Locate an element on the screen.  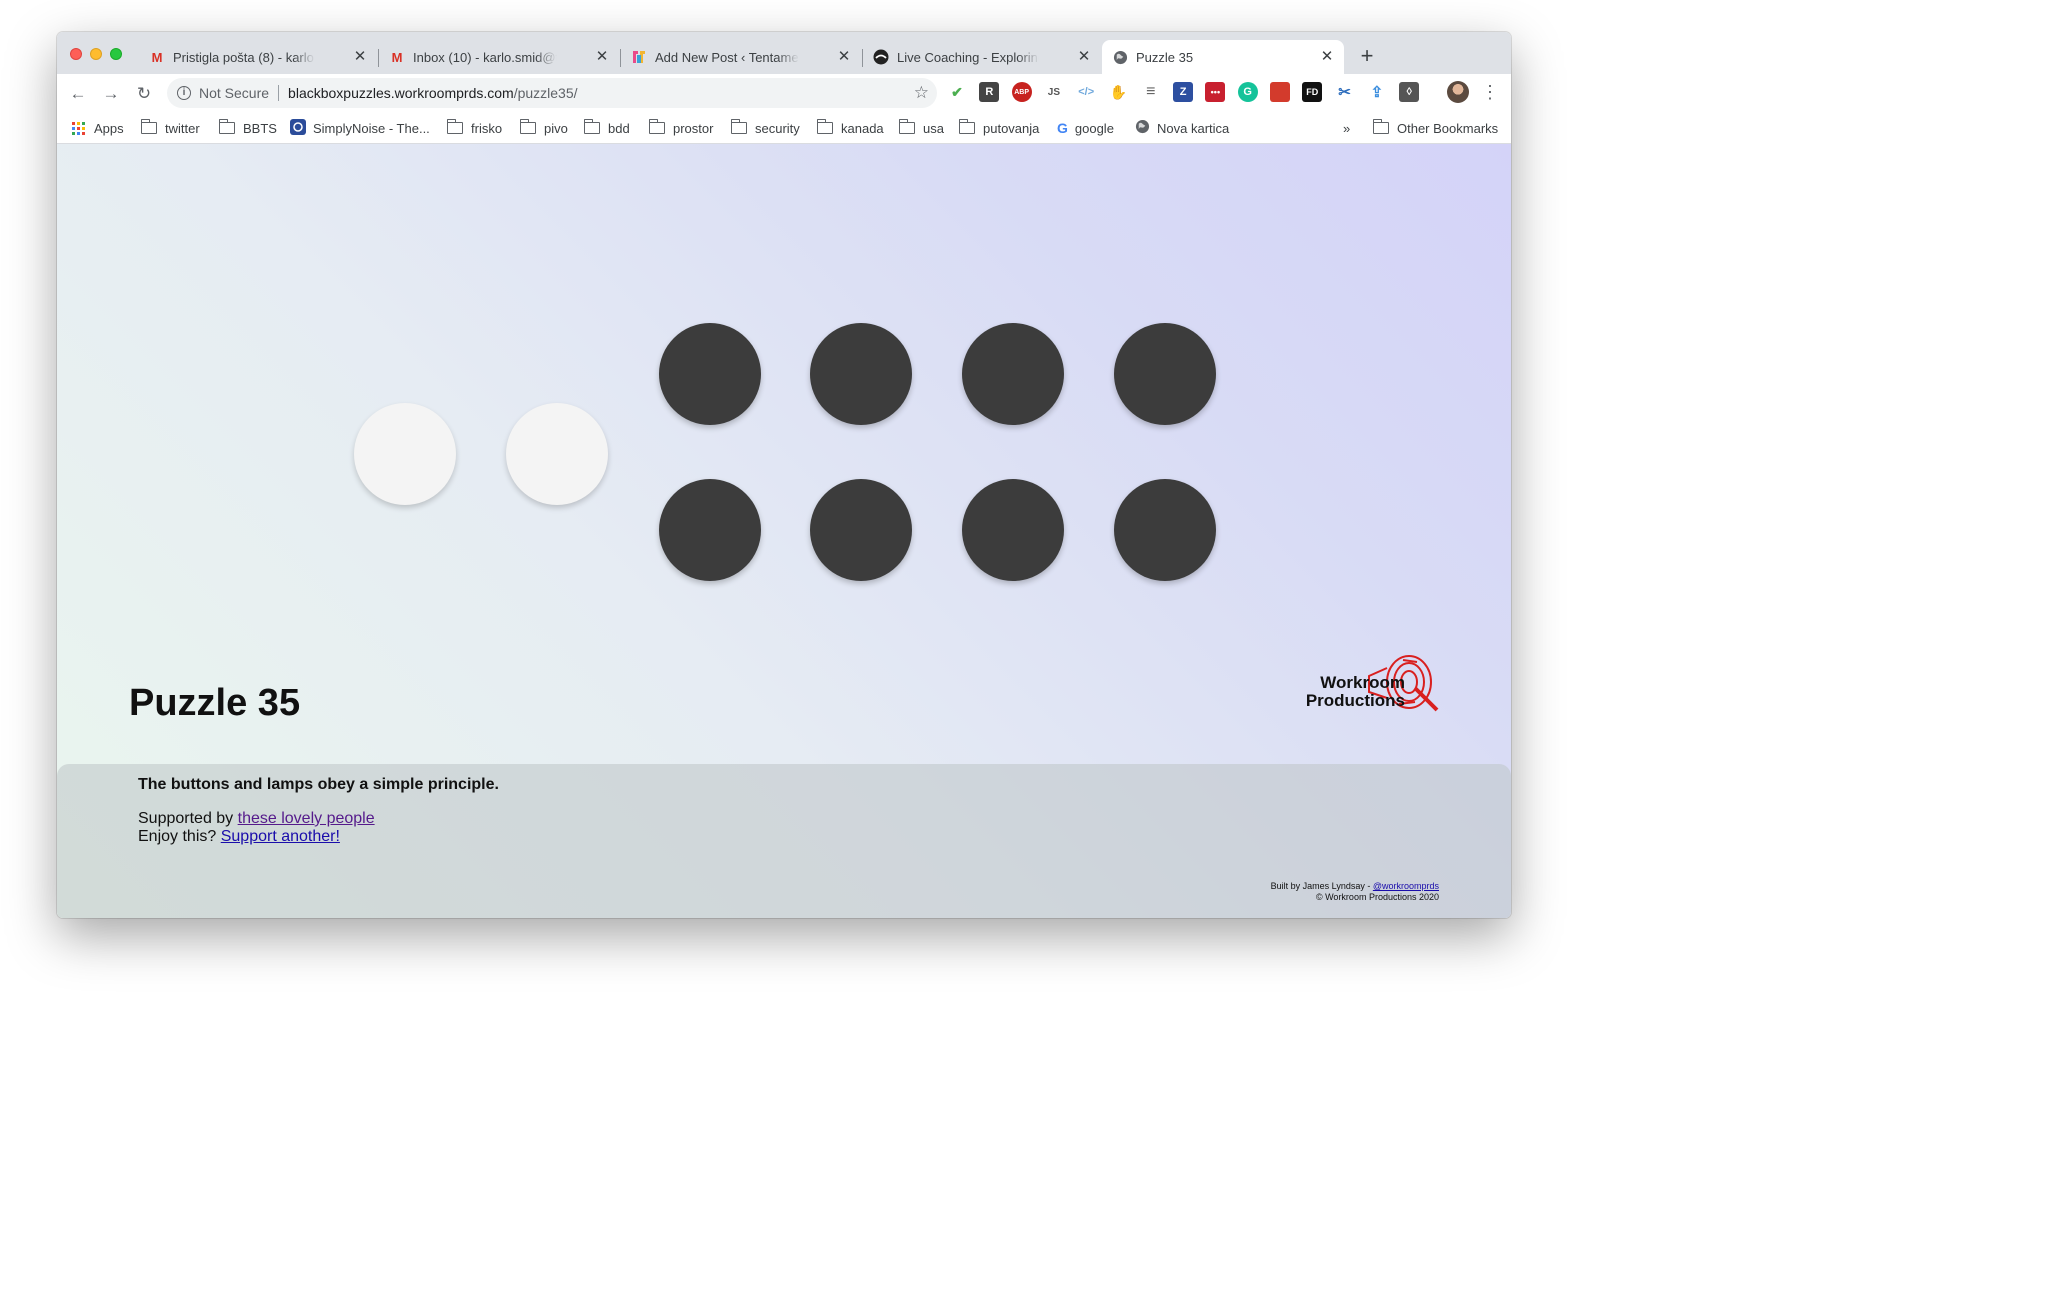
book-icon is located at coordinates (1279, 92).